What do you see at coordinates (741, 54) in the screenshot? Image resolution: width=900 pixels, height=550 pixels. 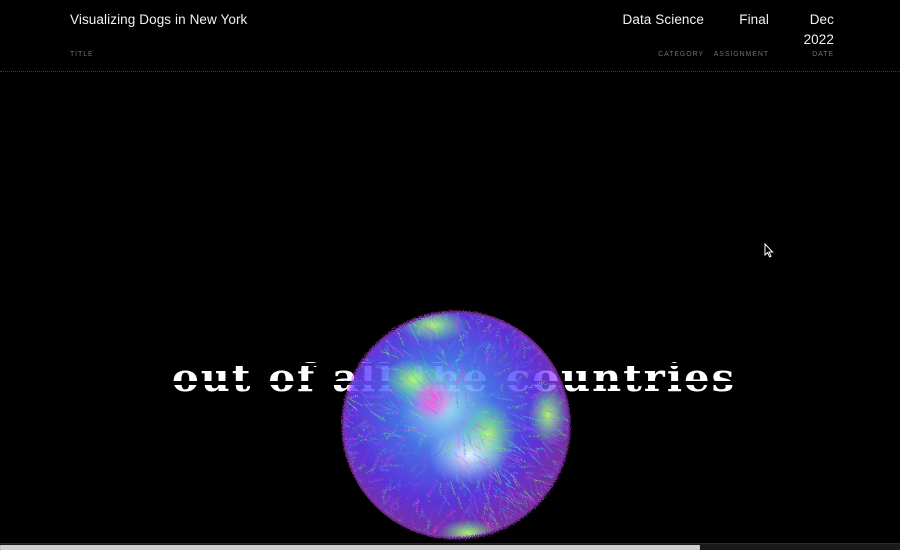 I see `assignment-label: ASSIGNMENT` at bounding box center [741, 54].